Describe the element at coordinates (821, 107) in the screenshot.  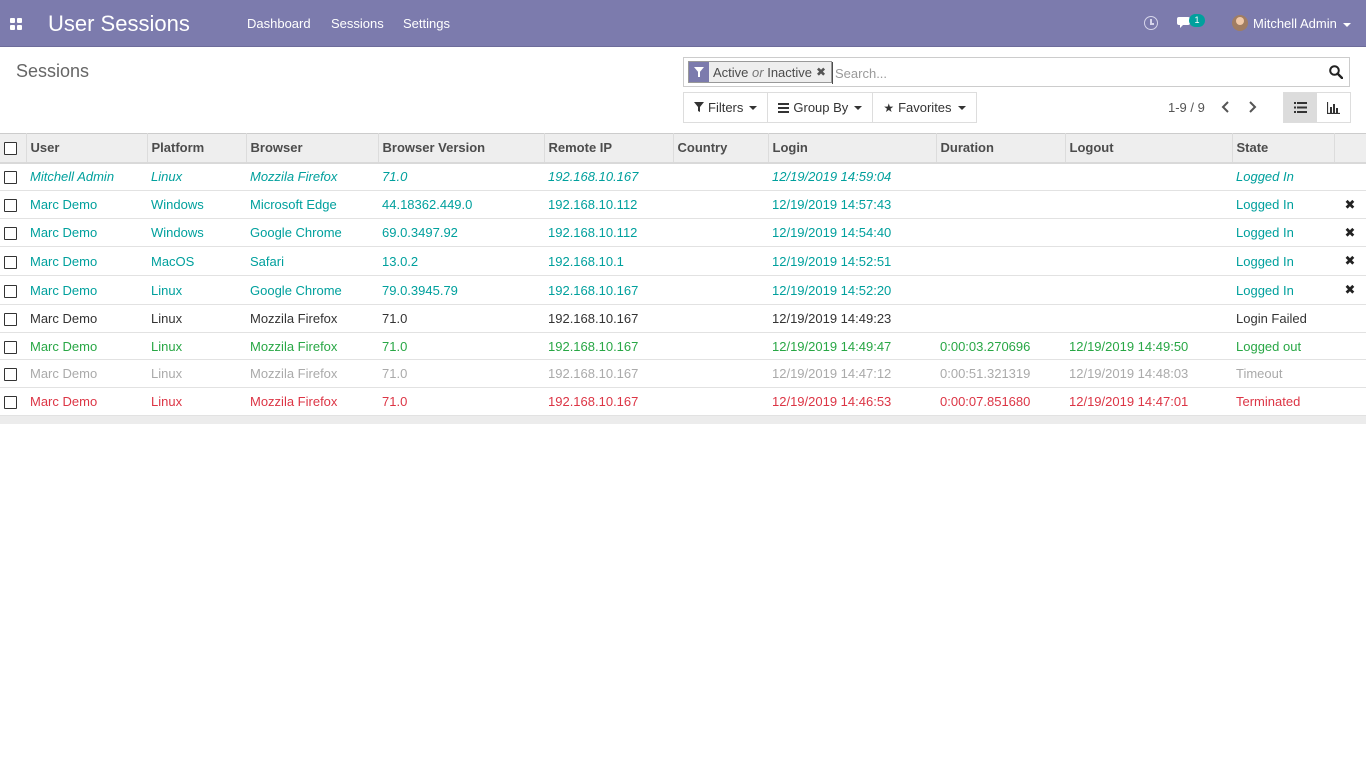
I see `groupby-button: Group By` at that location.